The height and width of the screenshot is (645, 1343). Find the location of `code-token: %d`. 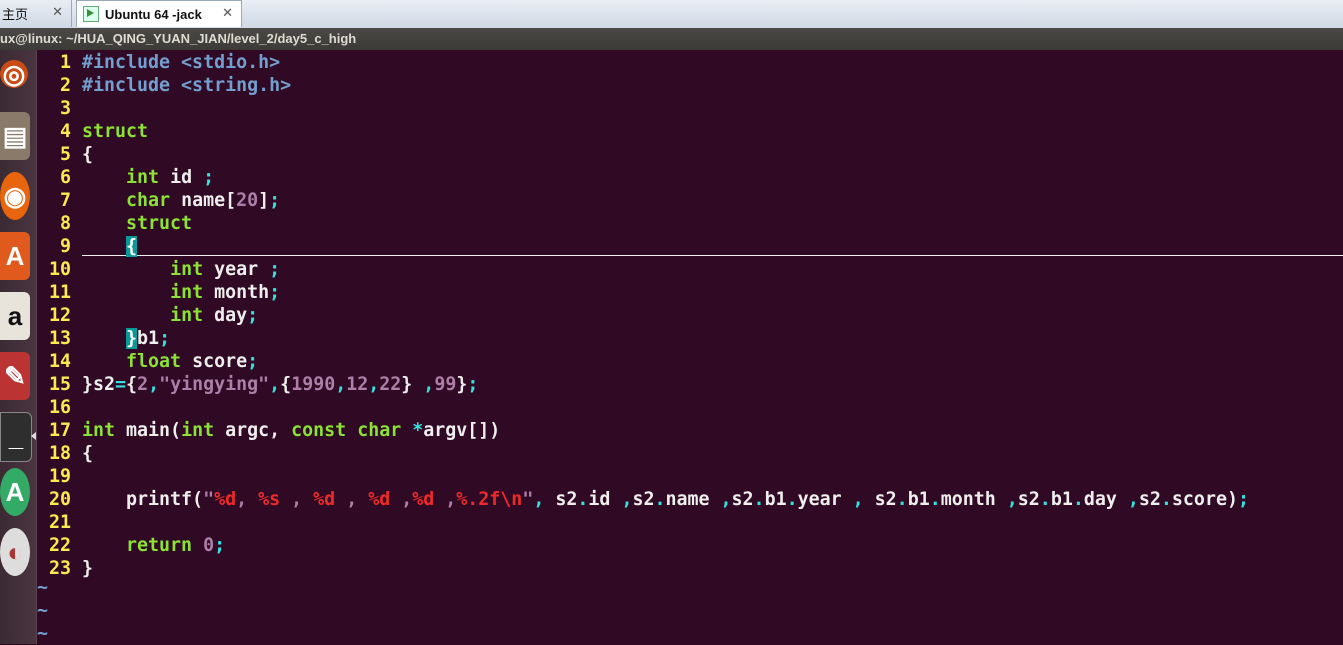

code-token: %d is located at coordinates (423, 499).